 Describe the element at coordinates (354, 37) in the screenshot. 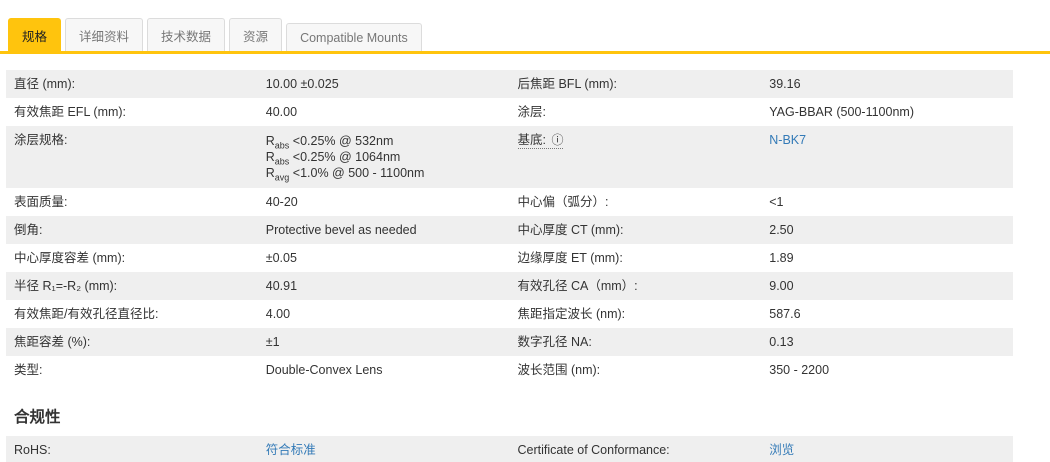

I see `tab-compatible-mounts: Compatible Mounts` at that location.